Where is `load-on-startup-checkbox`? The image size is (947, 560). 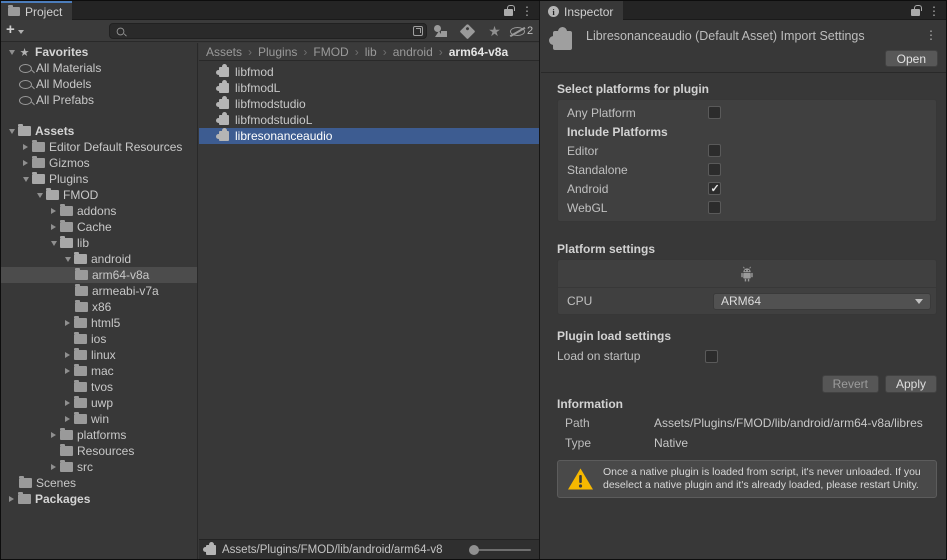 load-on-startup-checkbox is located at coordinates (711, 356).